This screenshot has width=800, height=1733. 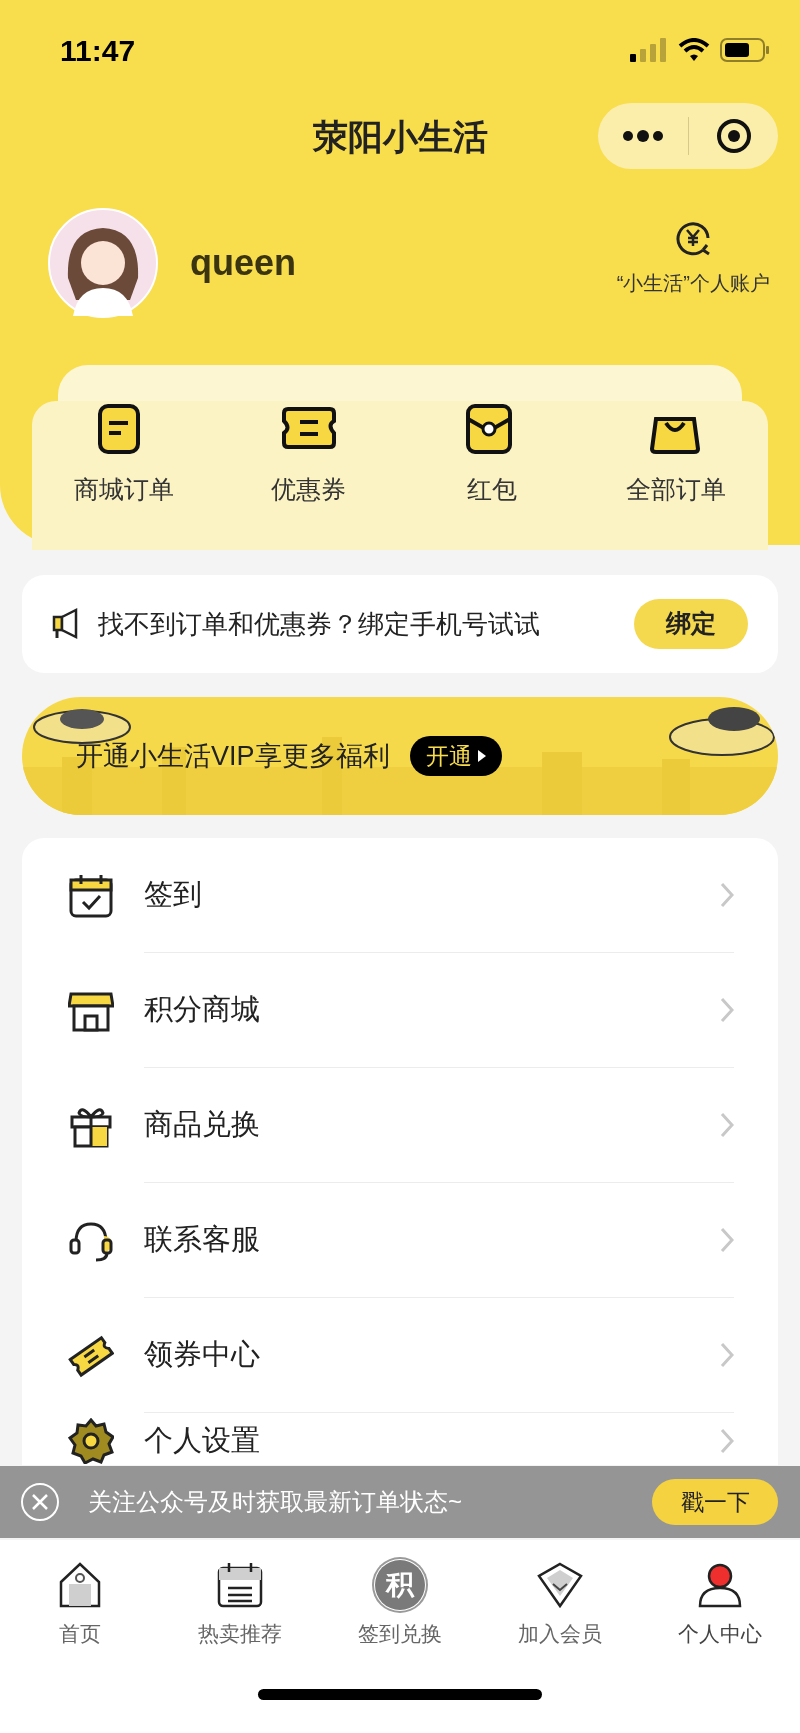 What do you see at coordinates (240, 1585) in the screenshot?
I see `calendar-list-icon` at bounding box center [240, 1585].